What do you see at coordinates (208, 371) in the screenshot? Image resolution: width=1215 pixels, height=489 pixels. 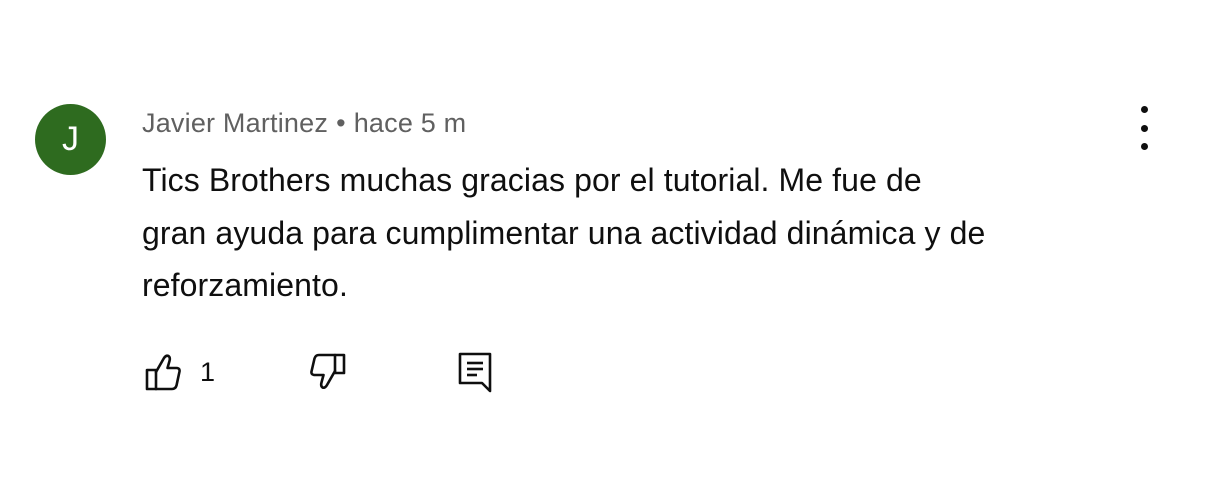 I see `like-count: 1` at bounding box center [208, 371].